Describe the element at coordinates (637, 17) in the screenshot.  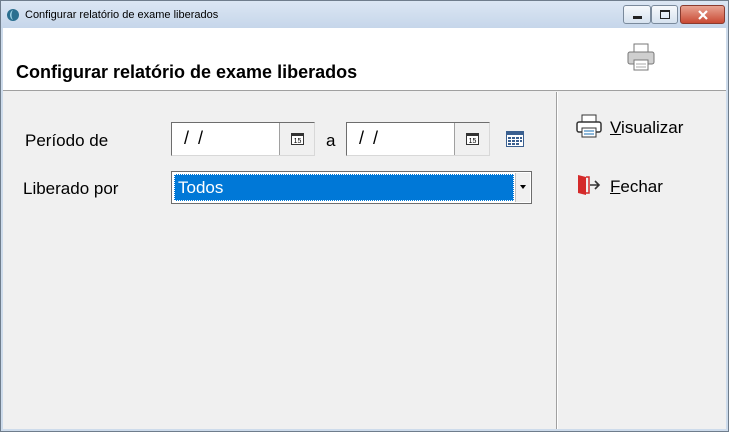
I see `minimize-icon` at that location.